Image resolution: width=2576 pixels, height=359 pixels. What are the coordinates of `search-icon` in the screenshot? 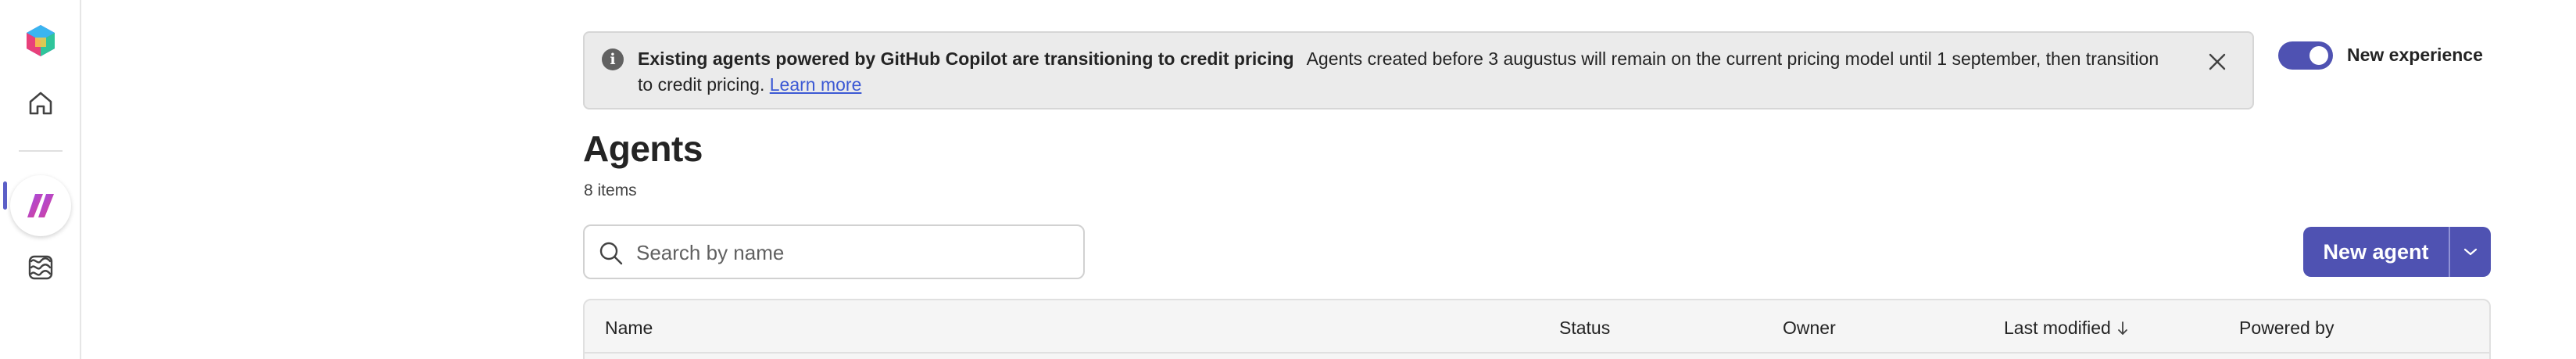 It's located at (611, 255).